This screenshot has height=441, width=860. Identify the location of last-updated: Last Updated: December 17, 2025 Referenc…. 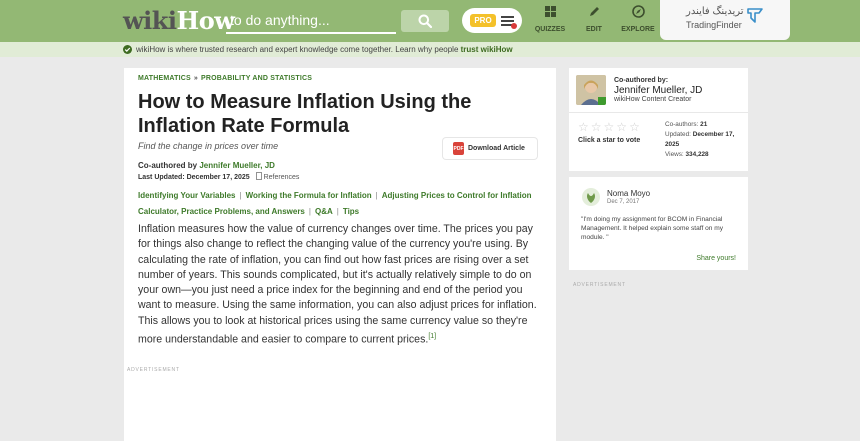
(218, 176).